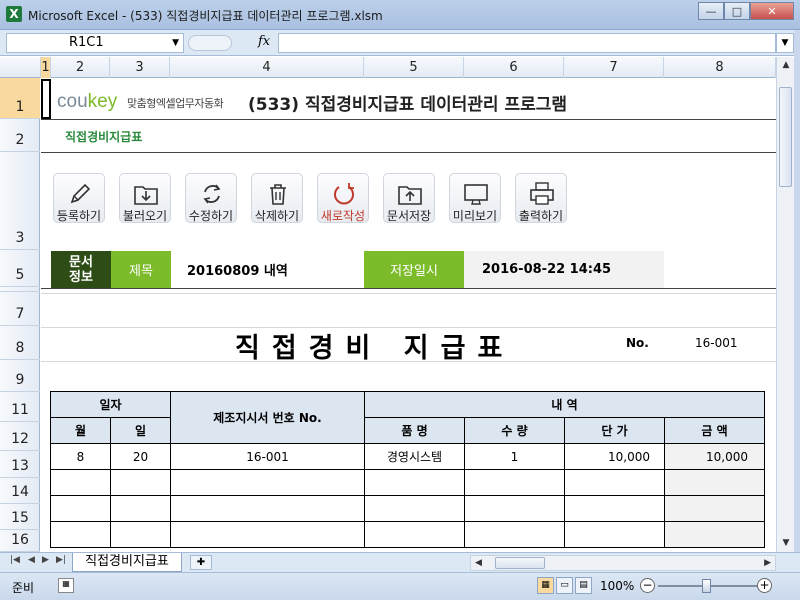 The image size is (800, 600). I want to click on scroll-right-icon: ▶, so click(767, 563).